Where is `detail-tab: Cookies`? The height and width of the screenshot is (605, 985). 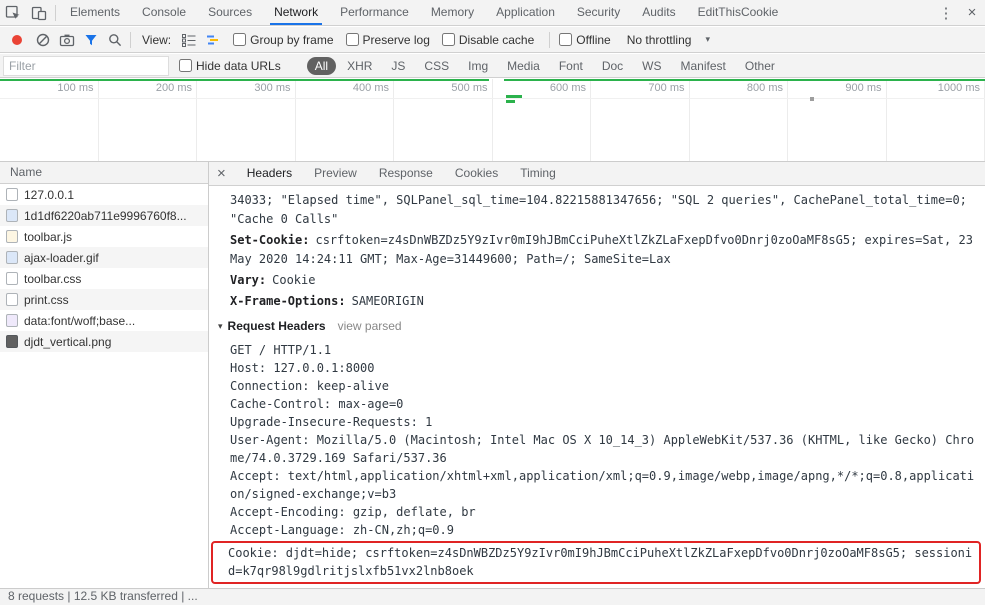 detail-tab: Cookies is located at coordinates (476, 173).